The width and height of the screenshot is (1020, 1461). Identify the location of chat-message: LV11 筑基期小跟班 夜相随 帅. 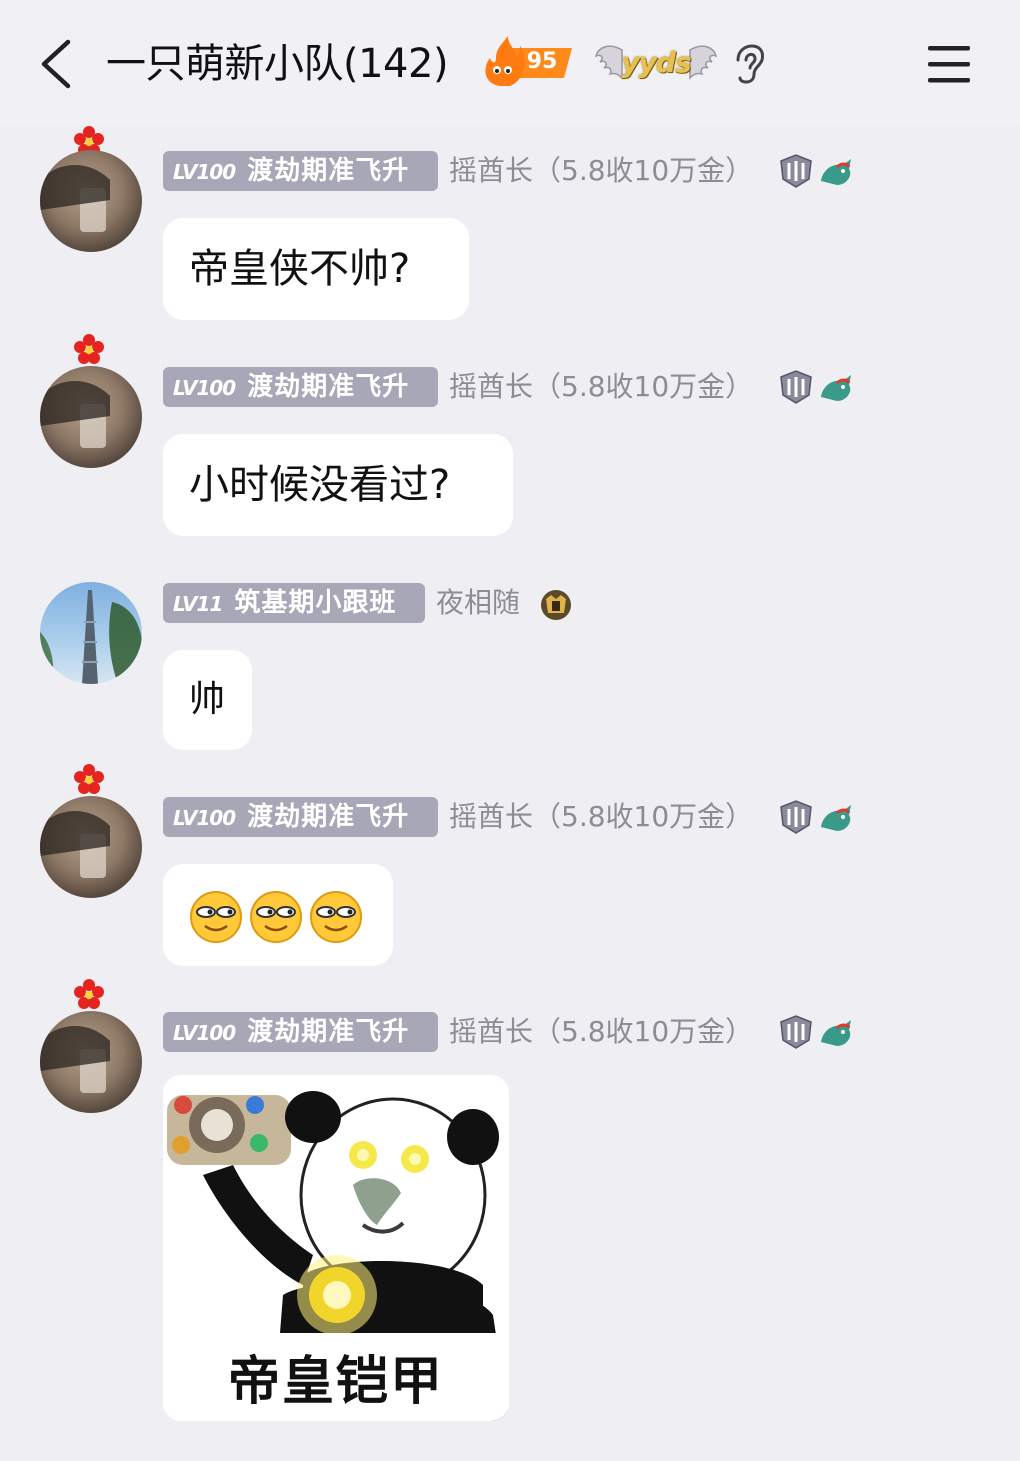
(510, 667).